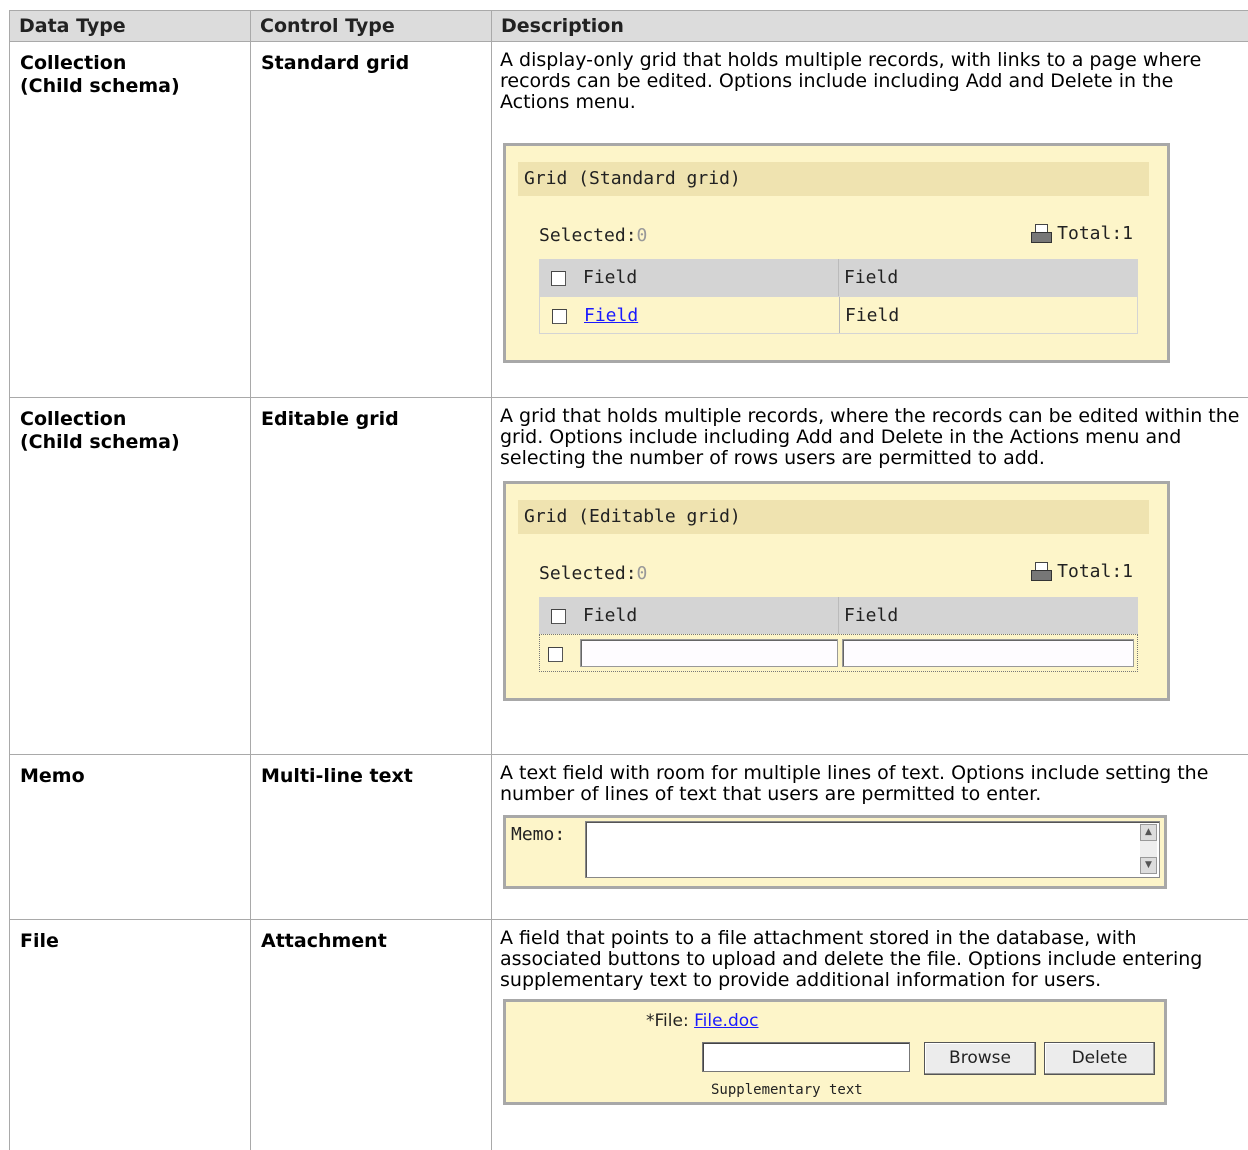  What do you see at coordinates (833, 179) in the screenshot?
I see `grid-title: Grid (Standard grid)` at bounding box center [833, 179].